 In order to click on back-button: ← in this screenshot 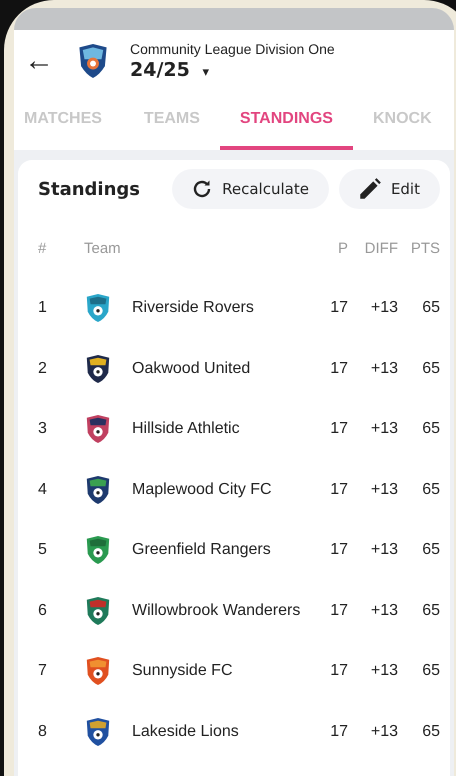, I will do `click(50, 61)`.